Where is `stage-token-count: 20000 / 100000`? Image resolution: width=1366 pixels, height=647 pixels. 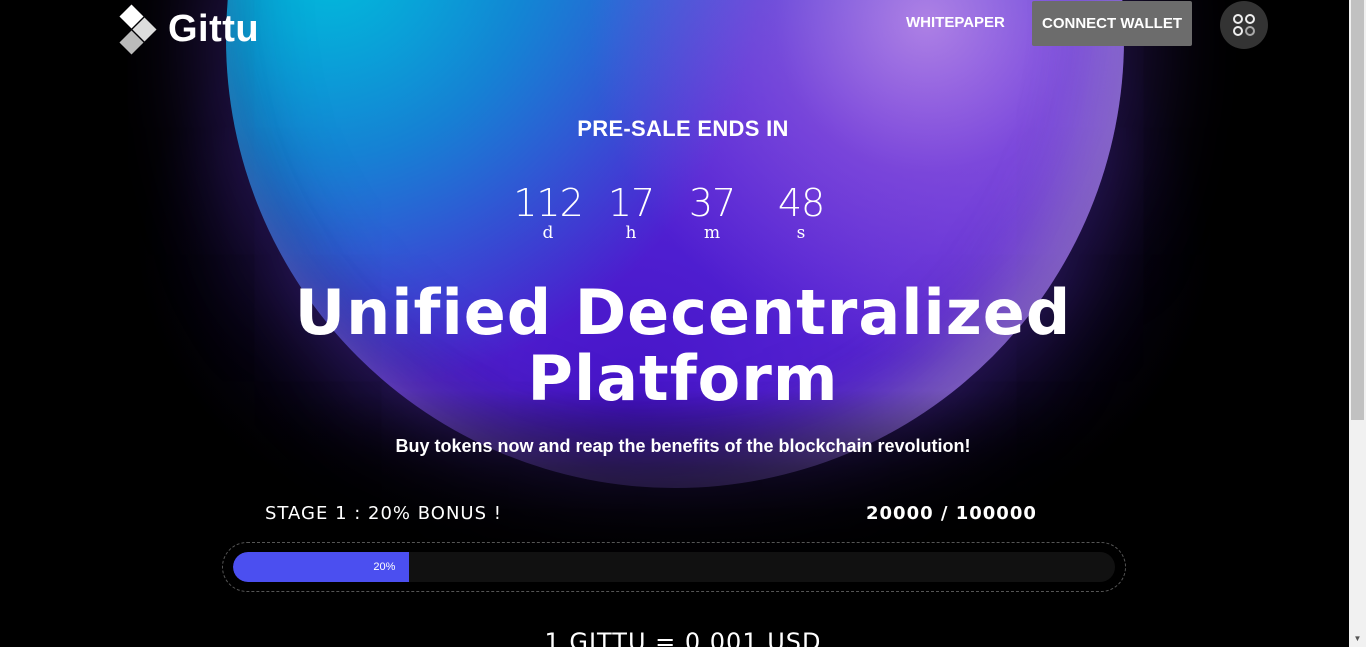 stage-token-count: 20000 / 100000 is located at coordinates (951, 513).